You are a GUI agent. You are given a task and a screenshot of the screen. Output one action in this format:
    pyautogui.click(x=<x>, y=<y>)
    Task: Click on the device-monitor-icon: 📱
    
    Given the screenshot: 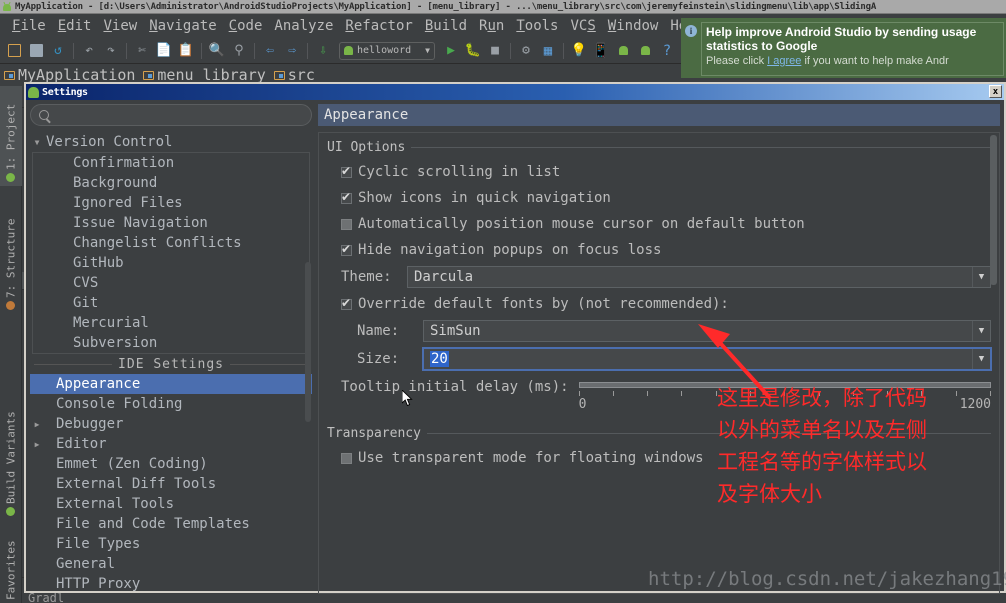 What is the action you would take?
    pyautogui.click(x=601, y=51)
    